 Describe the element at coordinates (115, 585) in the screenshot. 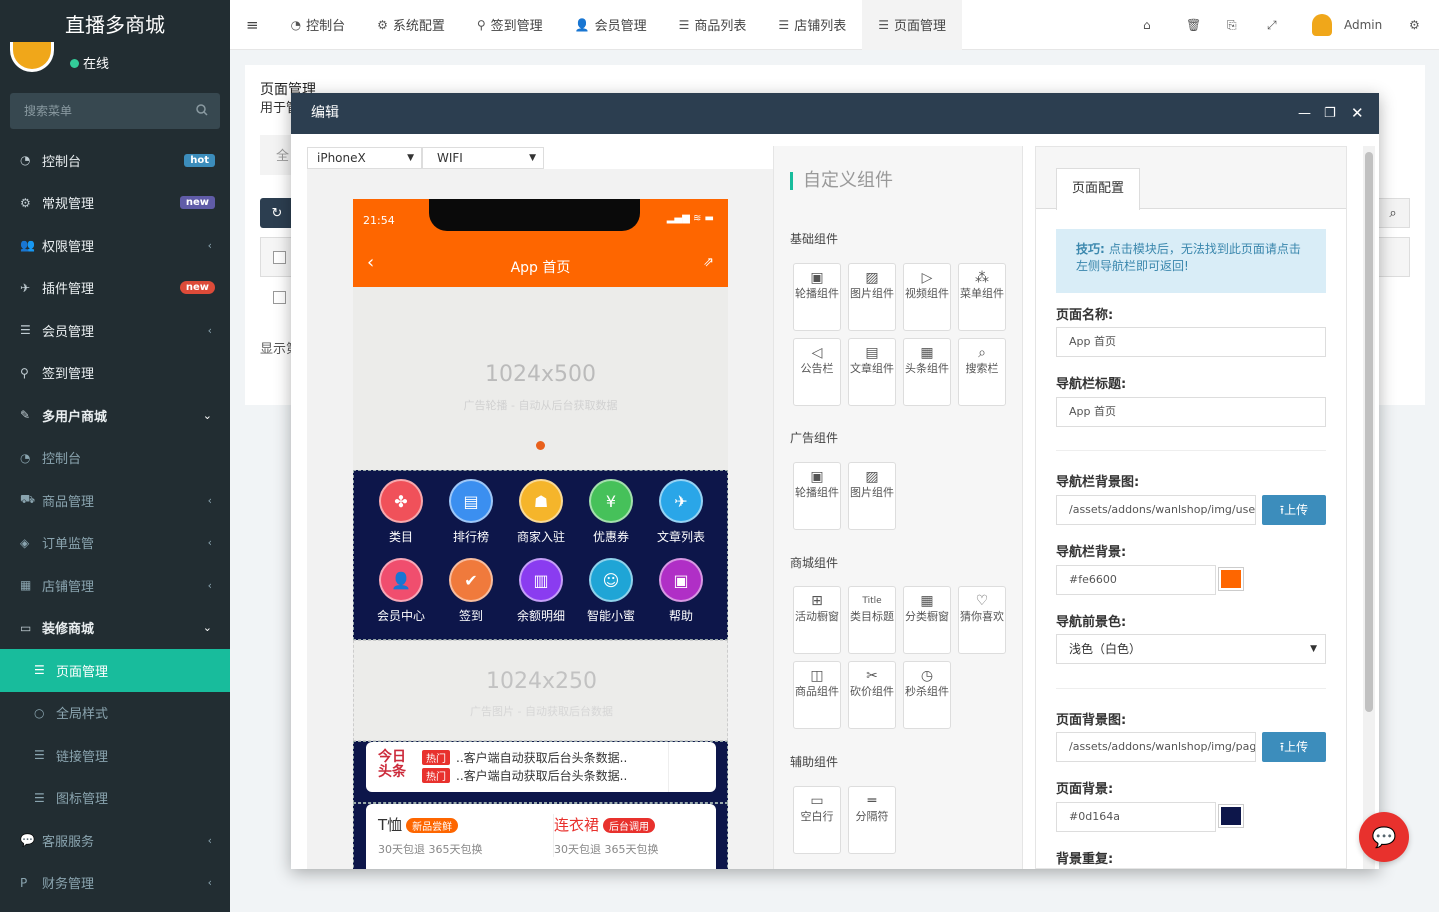

I see `sidebar-item-stores: ▦ 店铺管理 ‹` at that location.